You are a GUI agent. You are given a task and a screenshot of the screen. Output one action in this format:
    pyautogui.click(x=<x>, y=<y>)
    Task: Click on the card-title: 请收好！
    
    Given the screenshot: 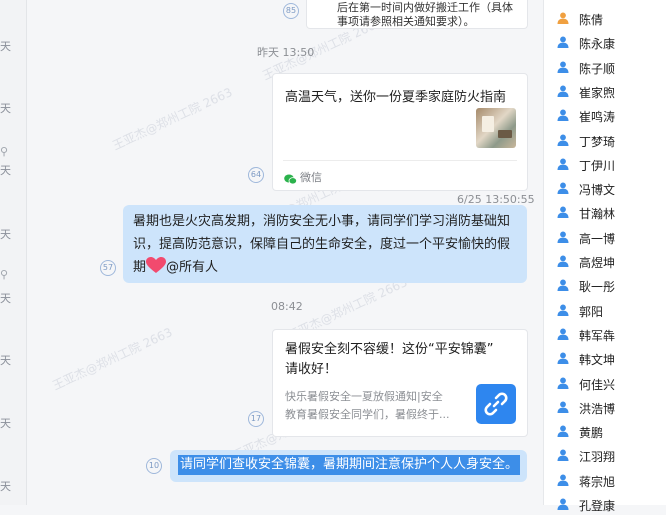 What is the action you would take?
    pyautogui.click(x=311, y=369)
    